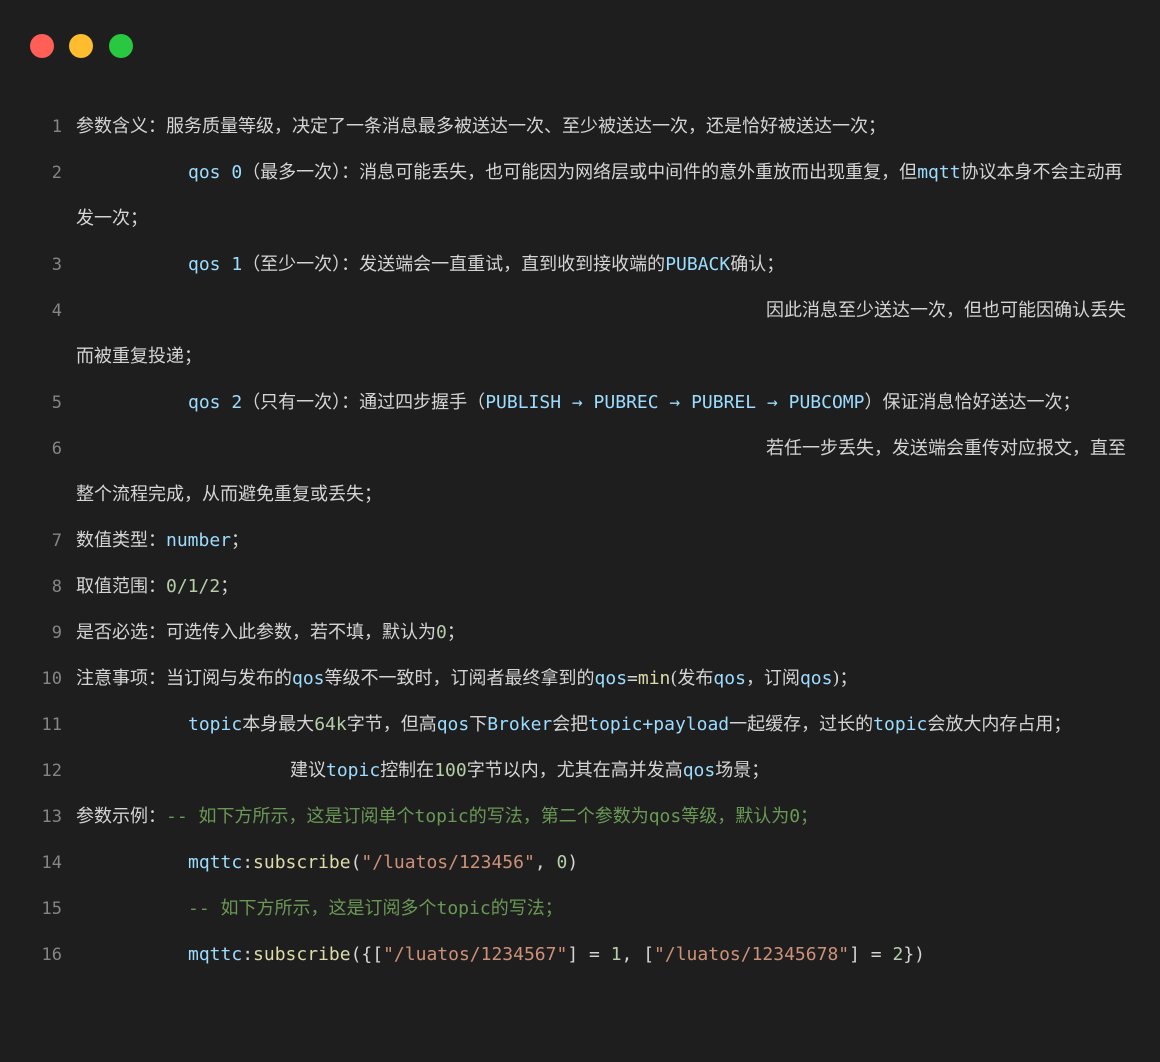 The height and width of the screenshot is (1062, 1160). I want to click on line-segment: 下, so click(478, 724).